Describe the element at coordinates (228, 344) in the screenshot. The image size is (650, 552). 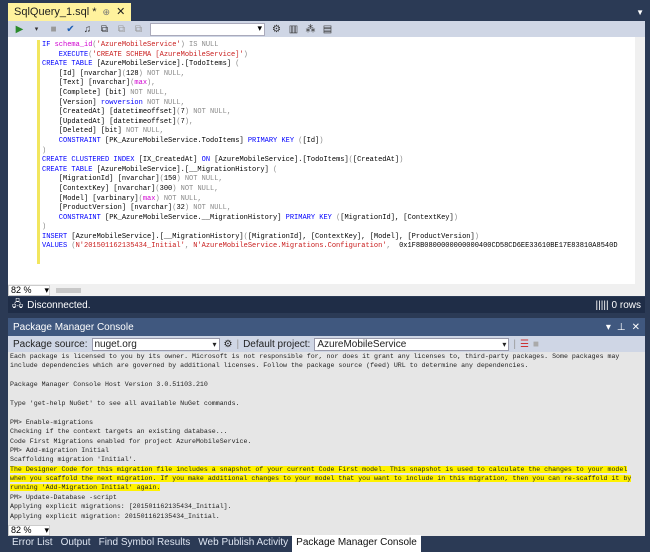
I see `settings-gear-icon: ⚙` at that location.